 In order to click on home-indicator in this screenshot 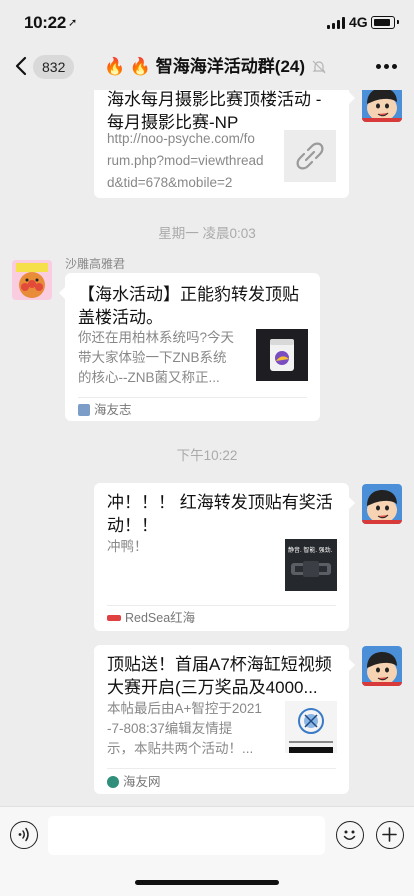, I will do `click(207, 882)`.